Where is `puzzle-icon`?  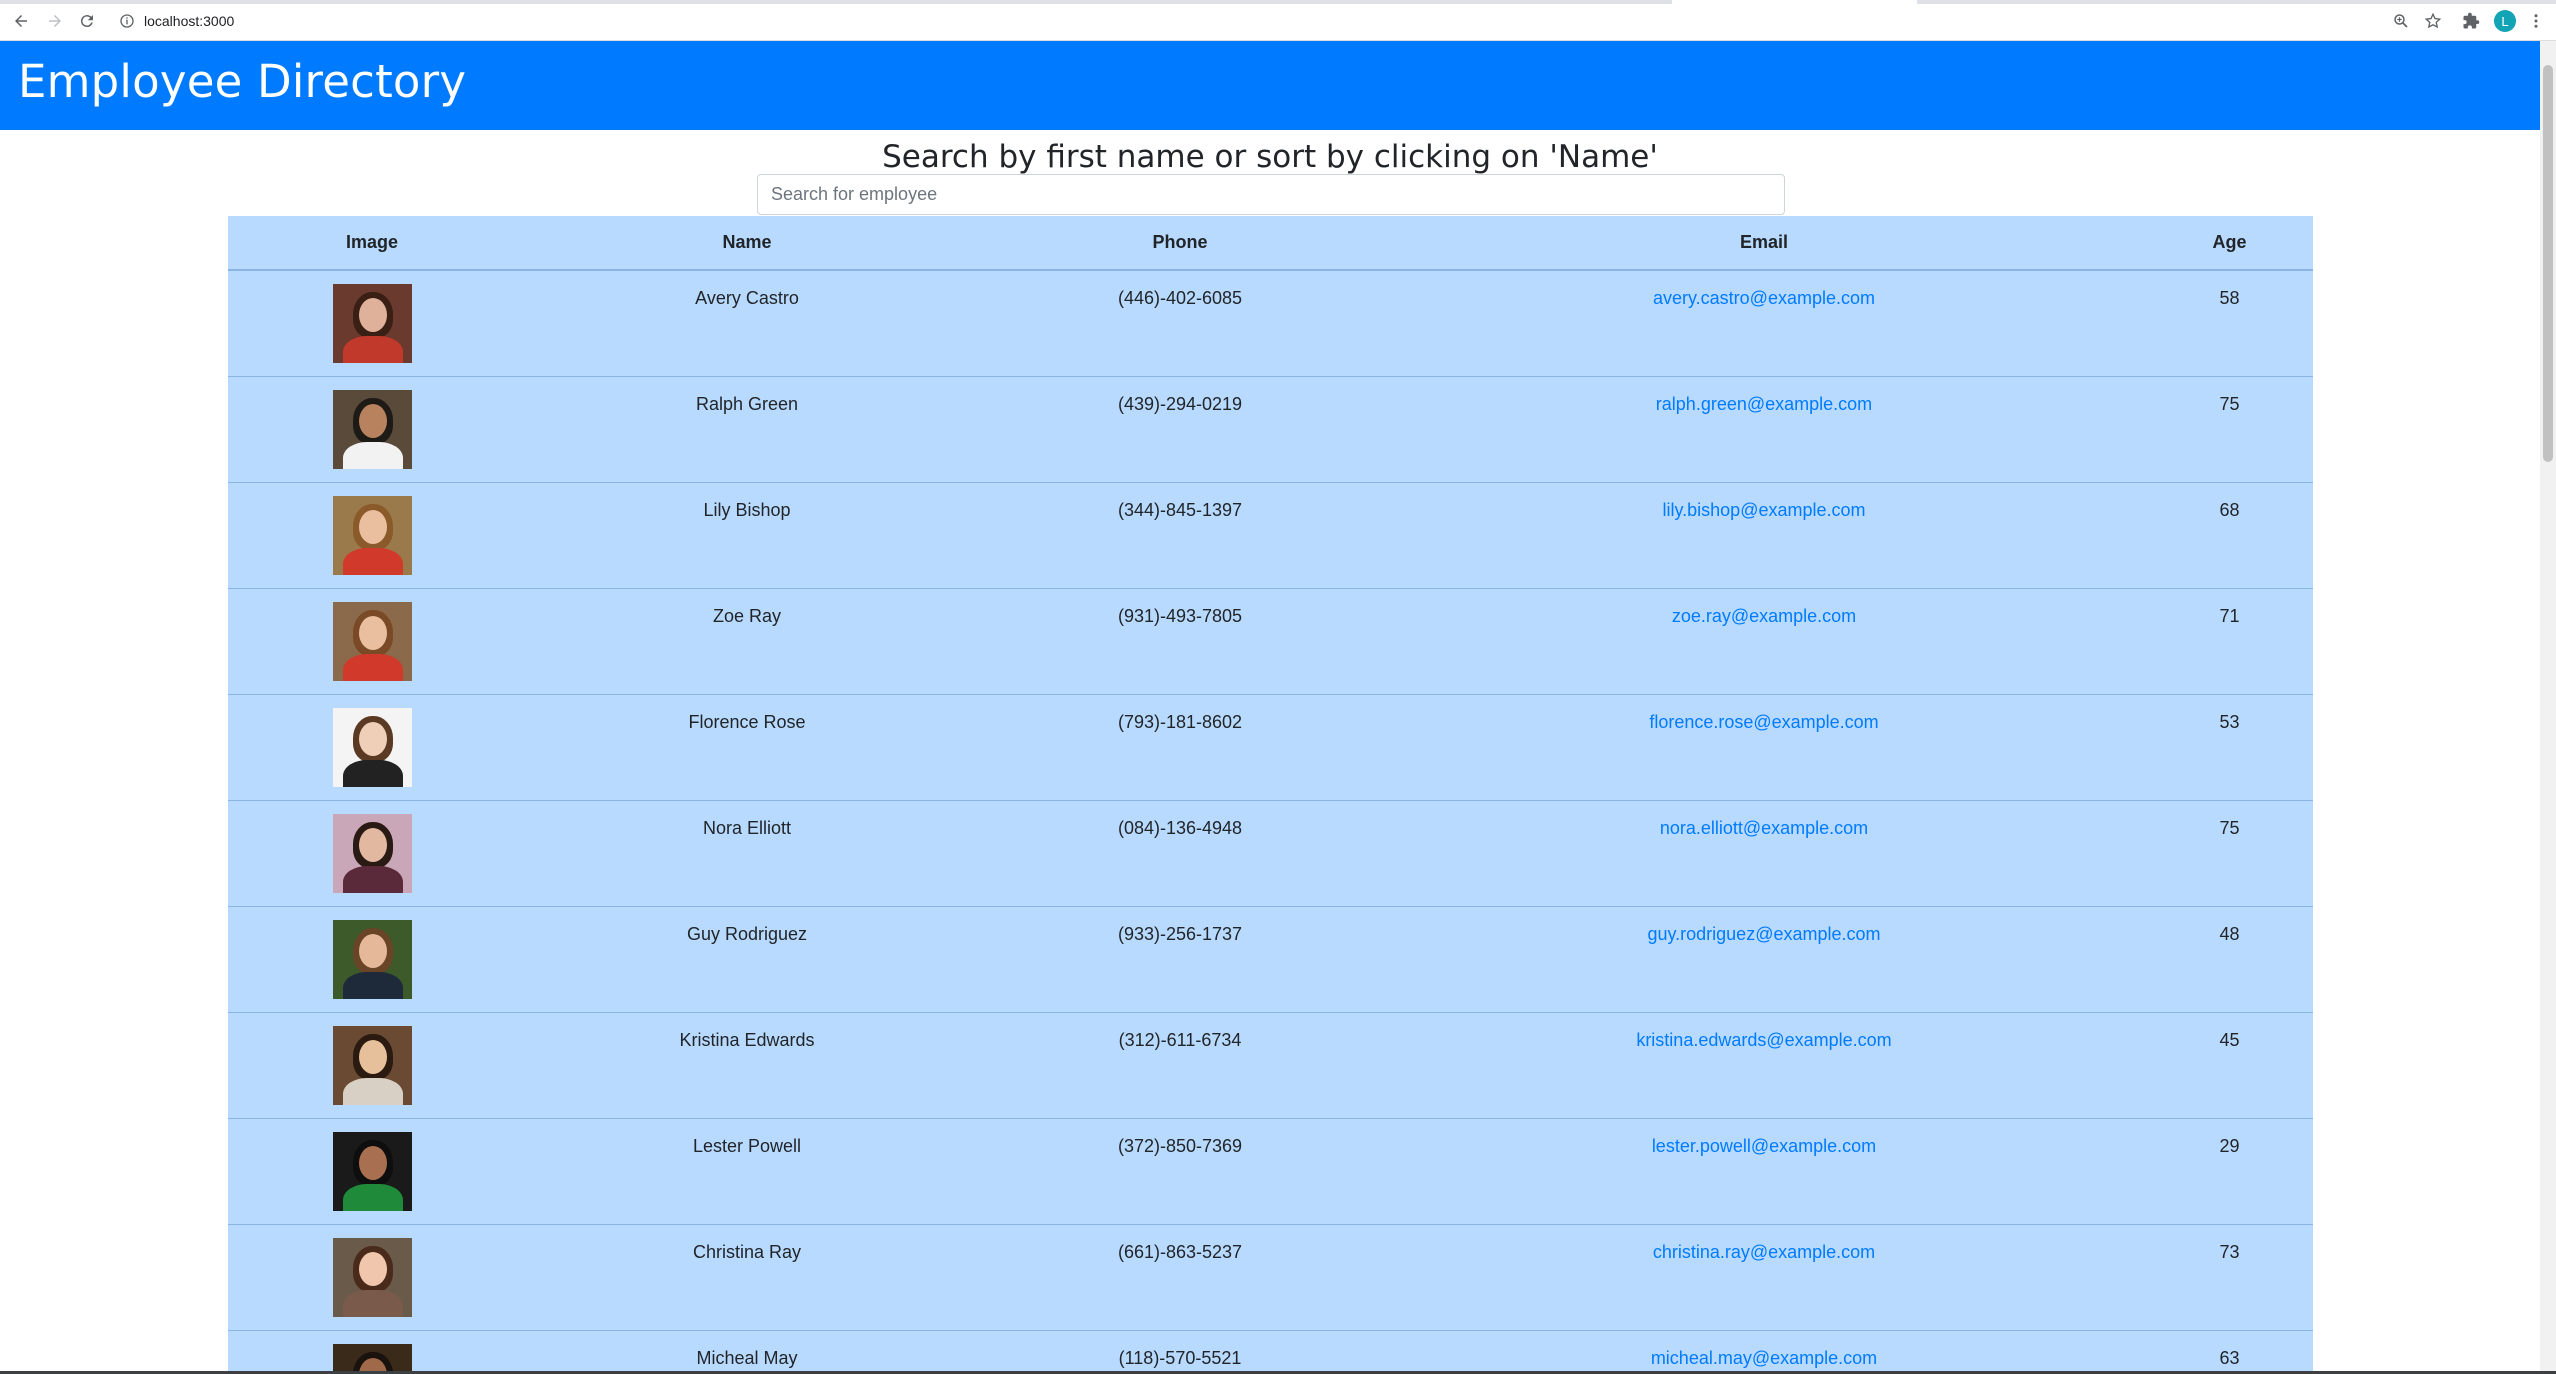
puzzle-icon is located at coordinates (2471, 20).